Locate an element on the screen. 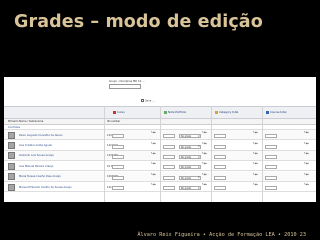 The height and width of the screenshot is (240, 320). flag-checkbox is located at coordinates (142, 100).